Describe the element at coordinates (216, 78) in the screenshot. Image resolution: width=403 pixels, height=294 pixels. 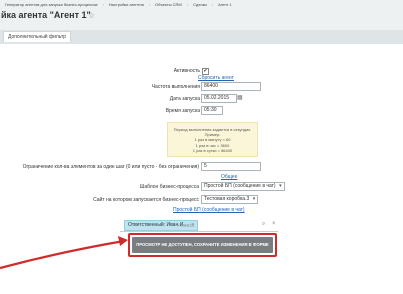
I see `reset-agent-link: Сбросить агент` at that location.